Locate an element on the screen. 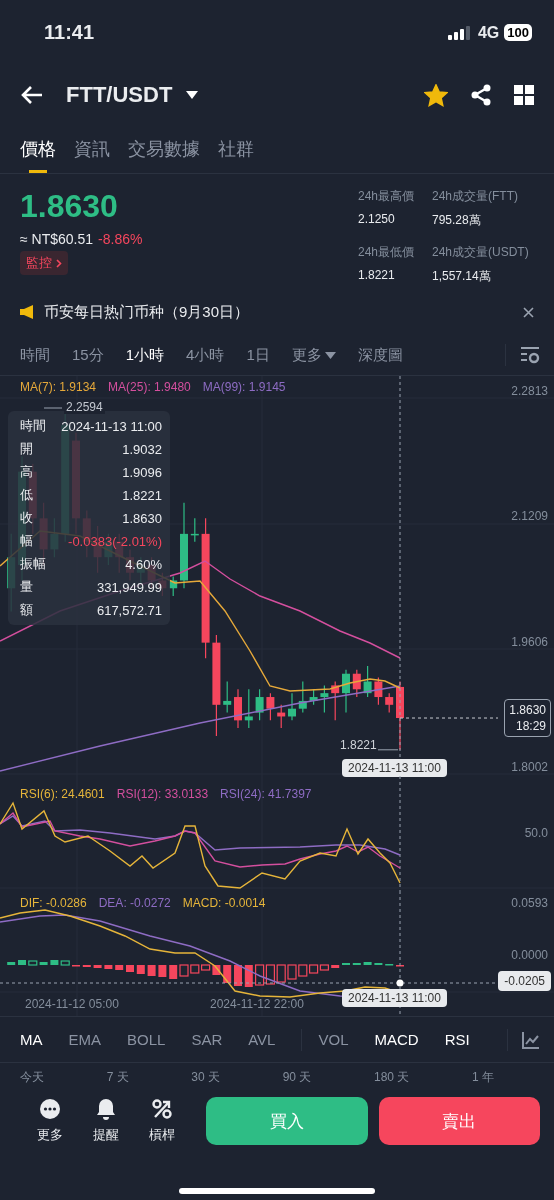  crosshair-dot is located at coordinates (400, 983).